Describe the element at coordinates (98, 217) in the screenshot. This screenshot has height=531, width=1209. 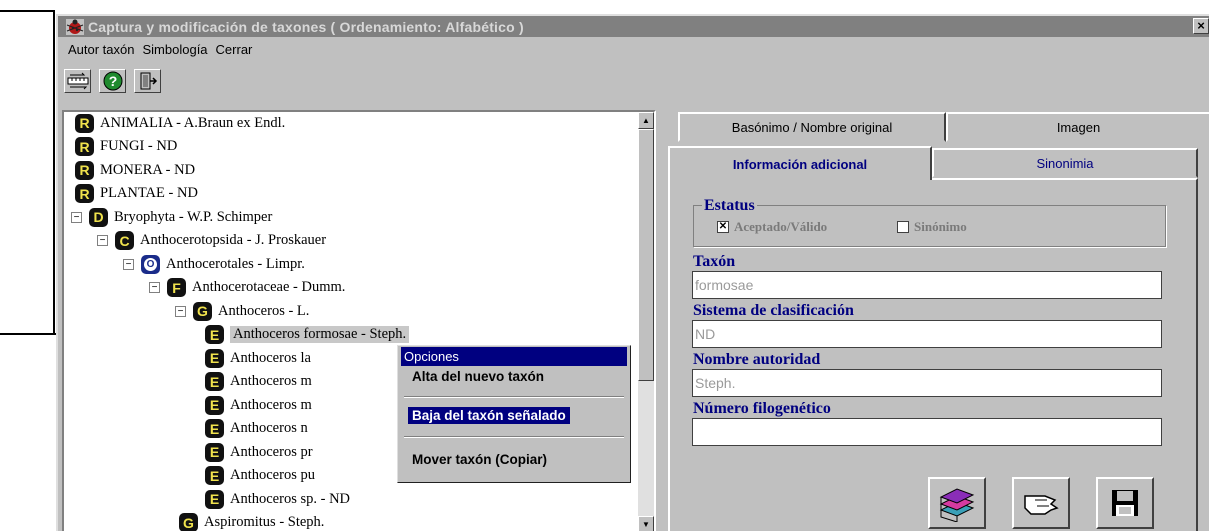
I see `rank-badge-icon: D` at that location.